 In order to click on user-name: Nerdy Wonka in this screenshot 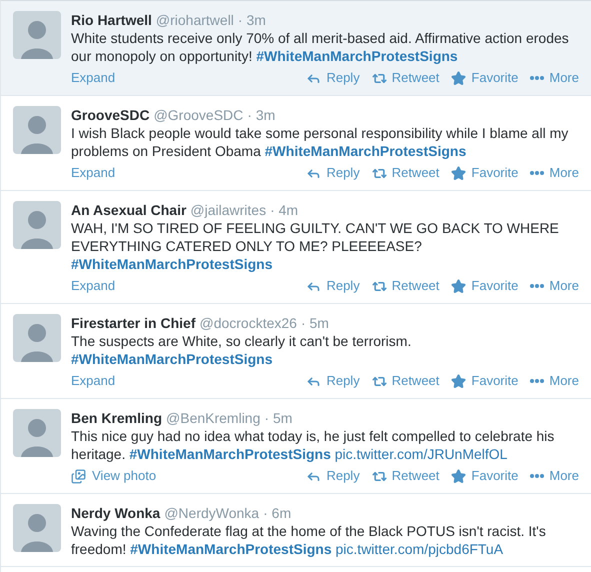, I will do `click(115, 513)`.